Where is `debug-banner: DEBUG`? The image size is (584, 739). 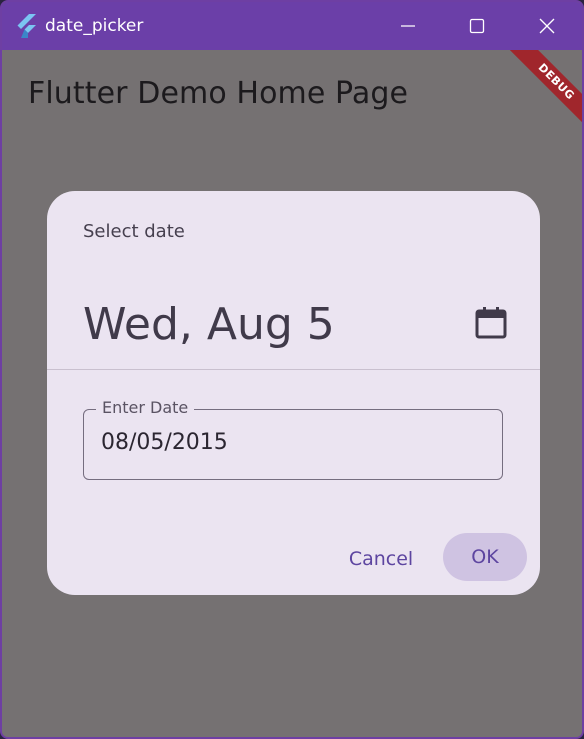 debug-banner: DEBUG is located at coordinates (536, 96).